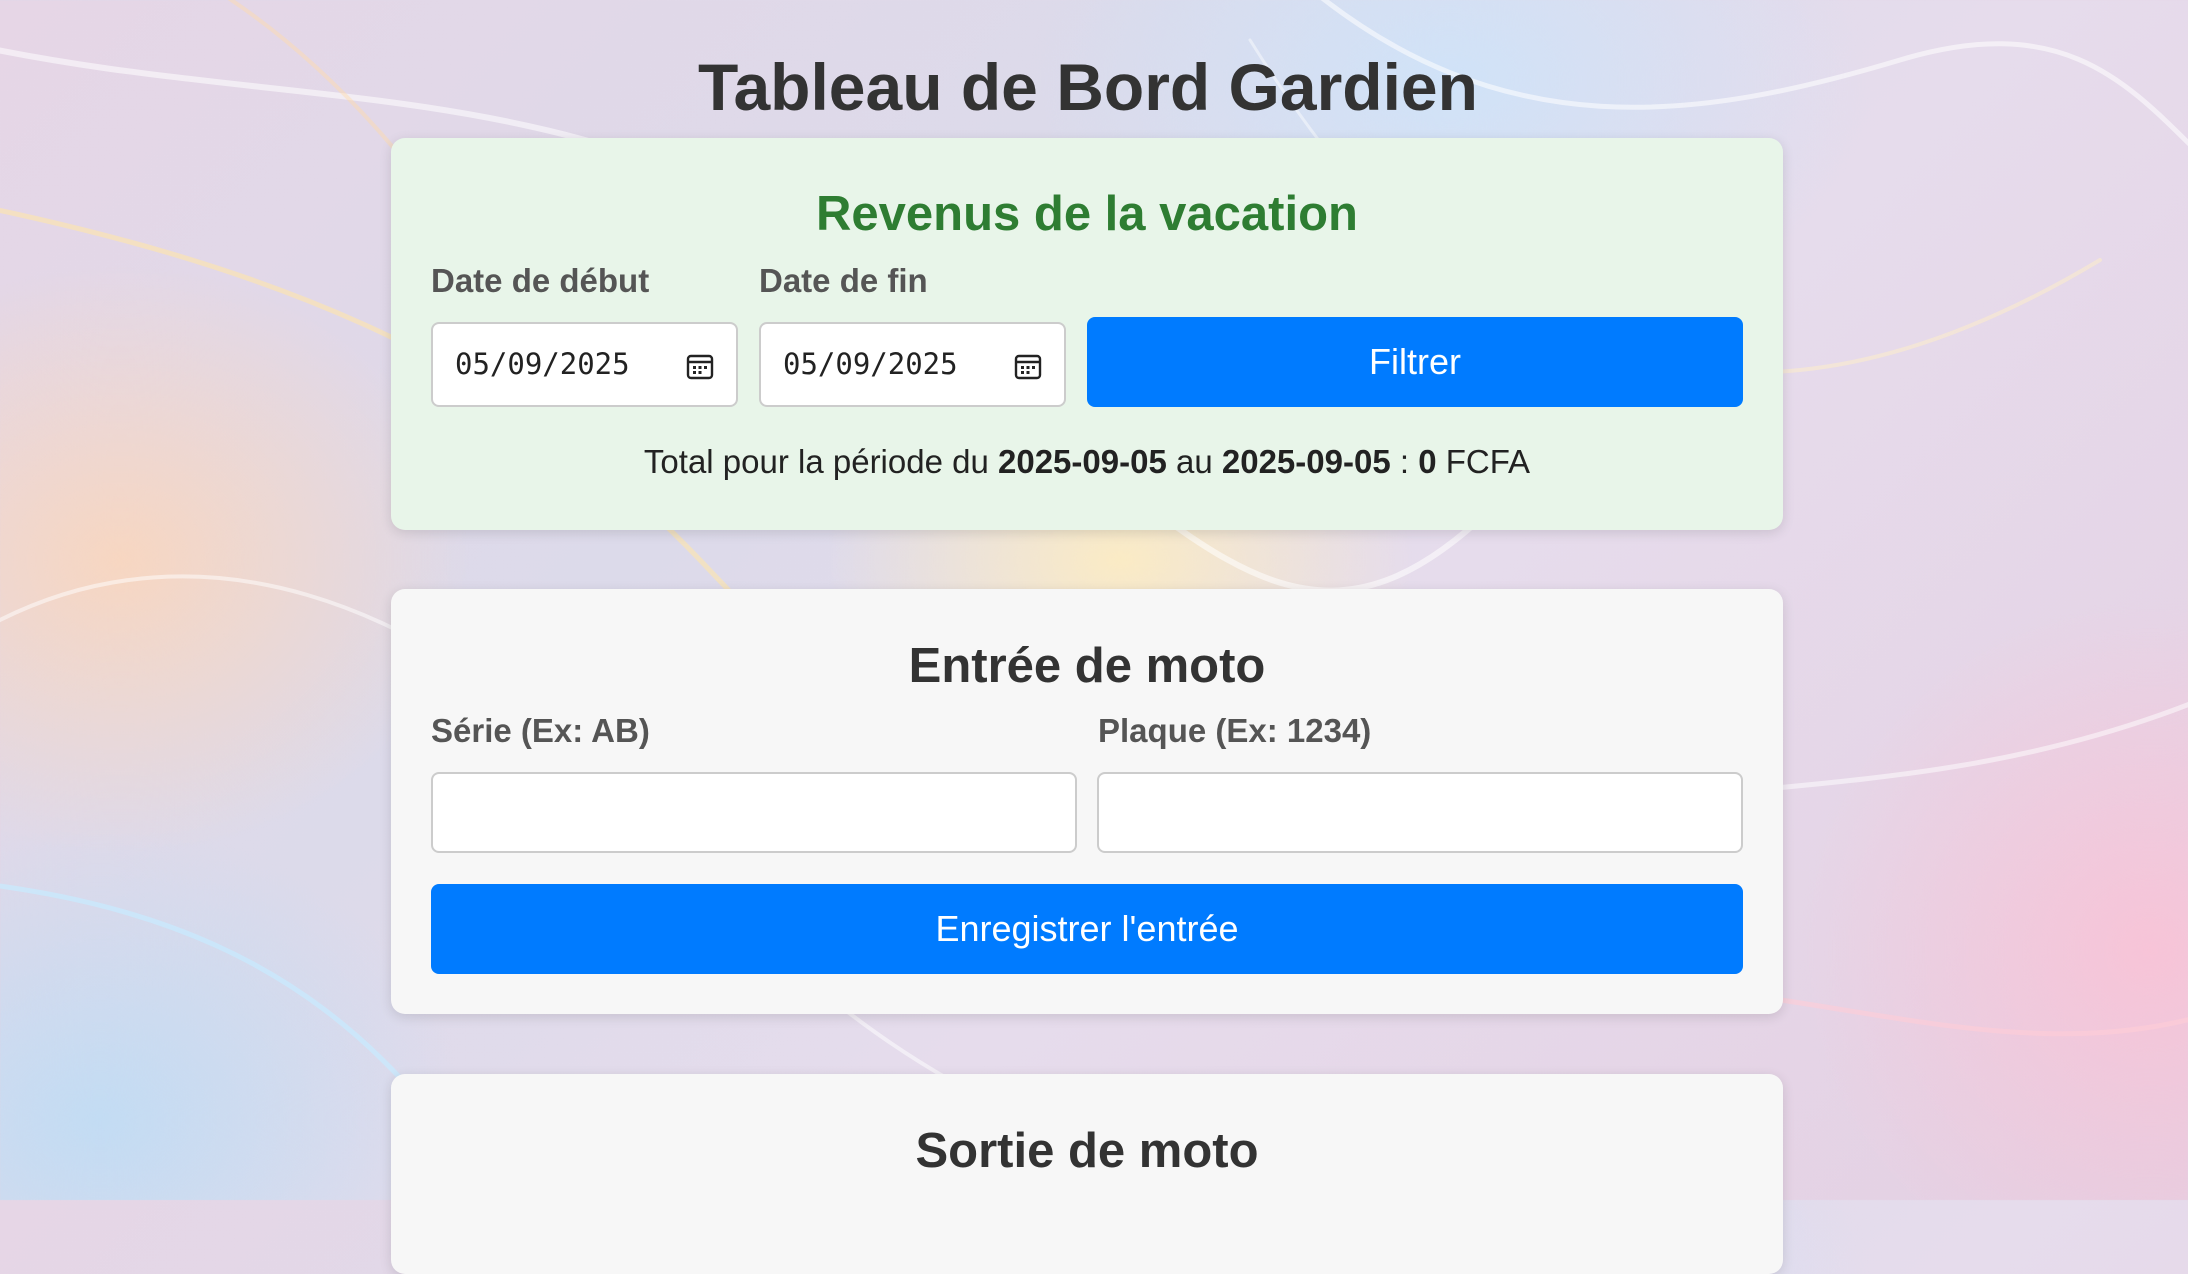  What do you see at coordinates (1420, 812) in the screenshot?
I see `plate-input` at bounding box center [1420, 812].